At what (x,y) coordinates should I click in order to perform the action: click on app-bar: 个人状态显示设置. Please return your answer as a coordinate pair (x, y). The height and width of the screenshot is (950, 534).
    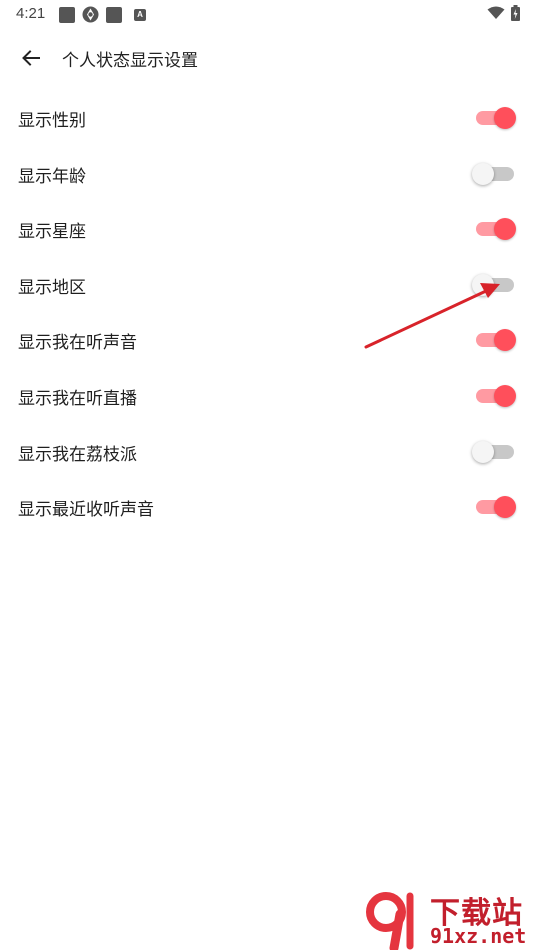
    Looking at the image, I should click on (267, 58).